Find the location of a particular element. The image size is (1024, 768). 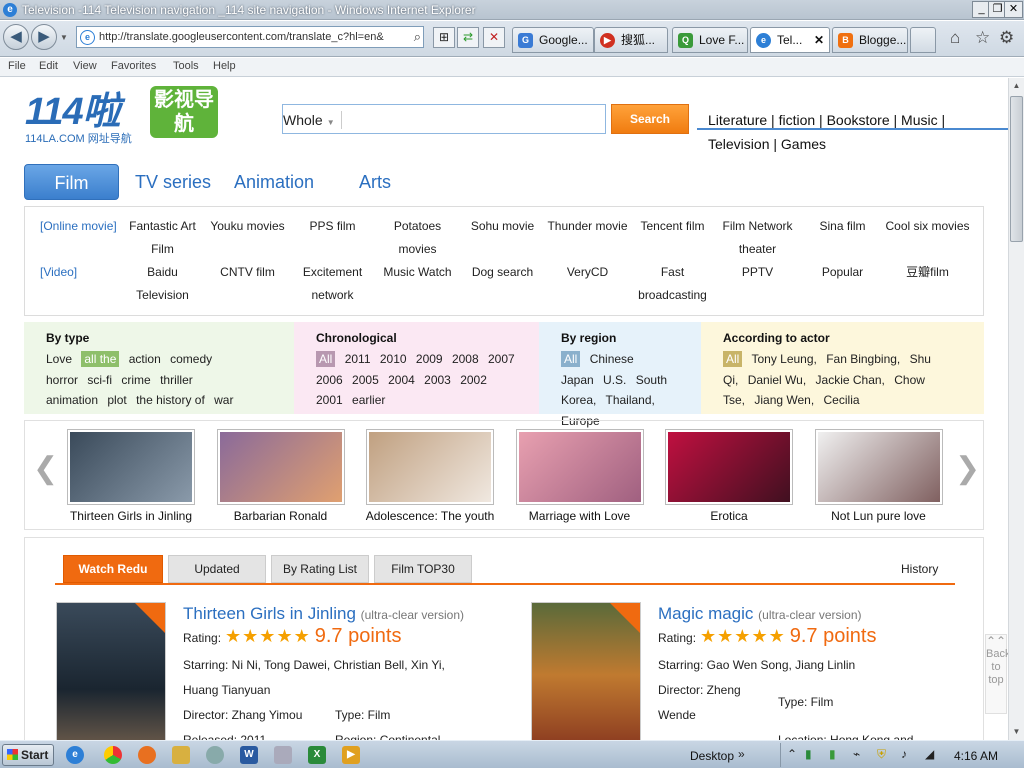

filter-option: animation is located at coordinates (72, 400).